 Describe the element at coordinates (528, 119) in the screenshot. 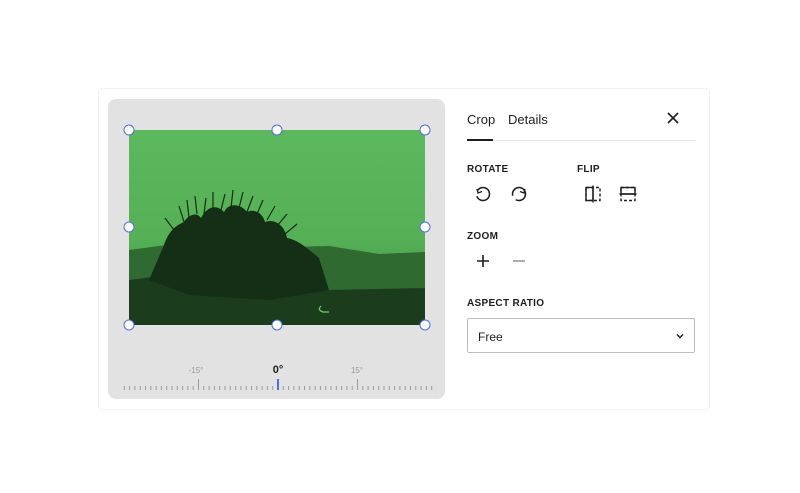

I see `tab-details: Details` at that location.